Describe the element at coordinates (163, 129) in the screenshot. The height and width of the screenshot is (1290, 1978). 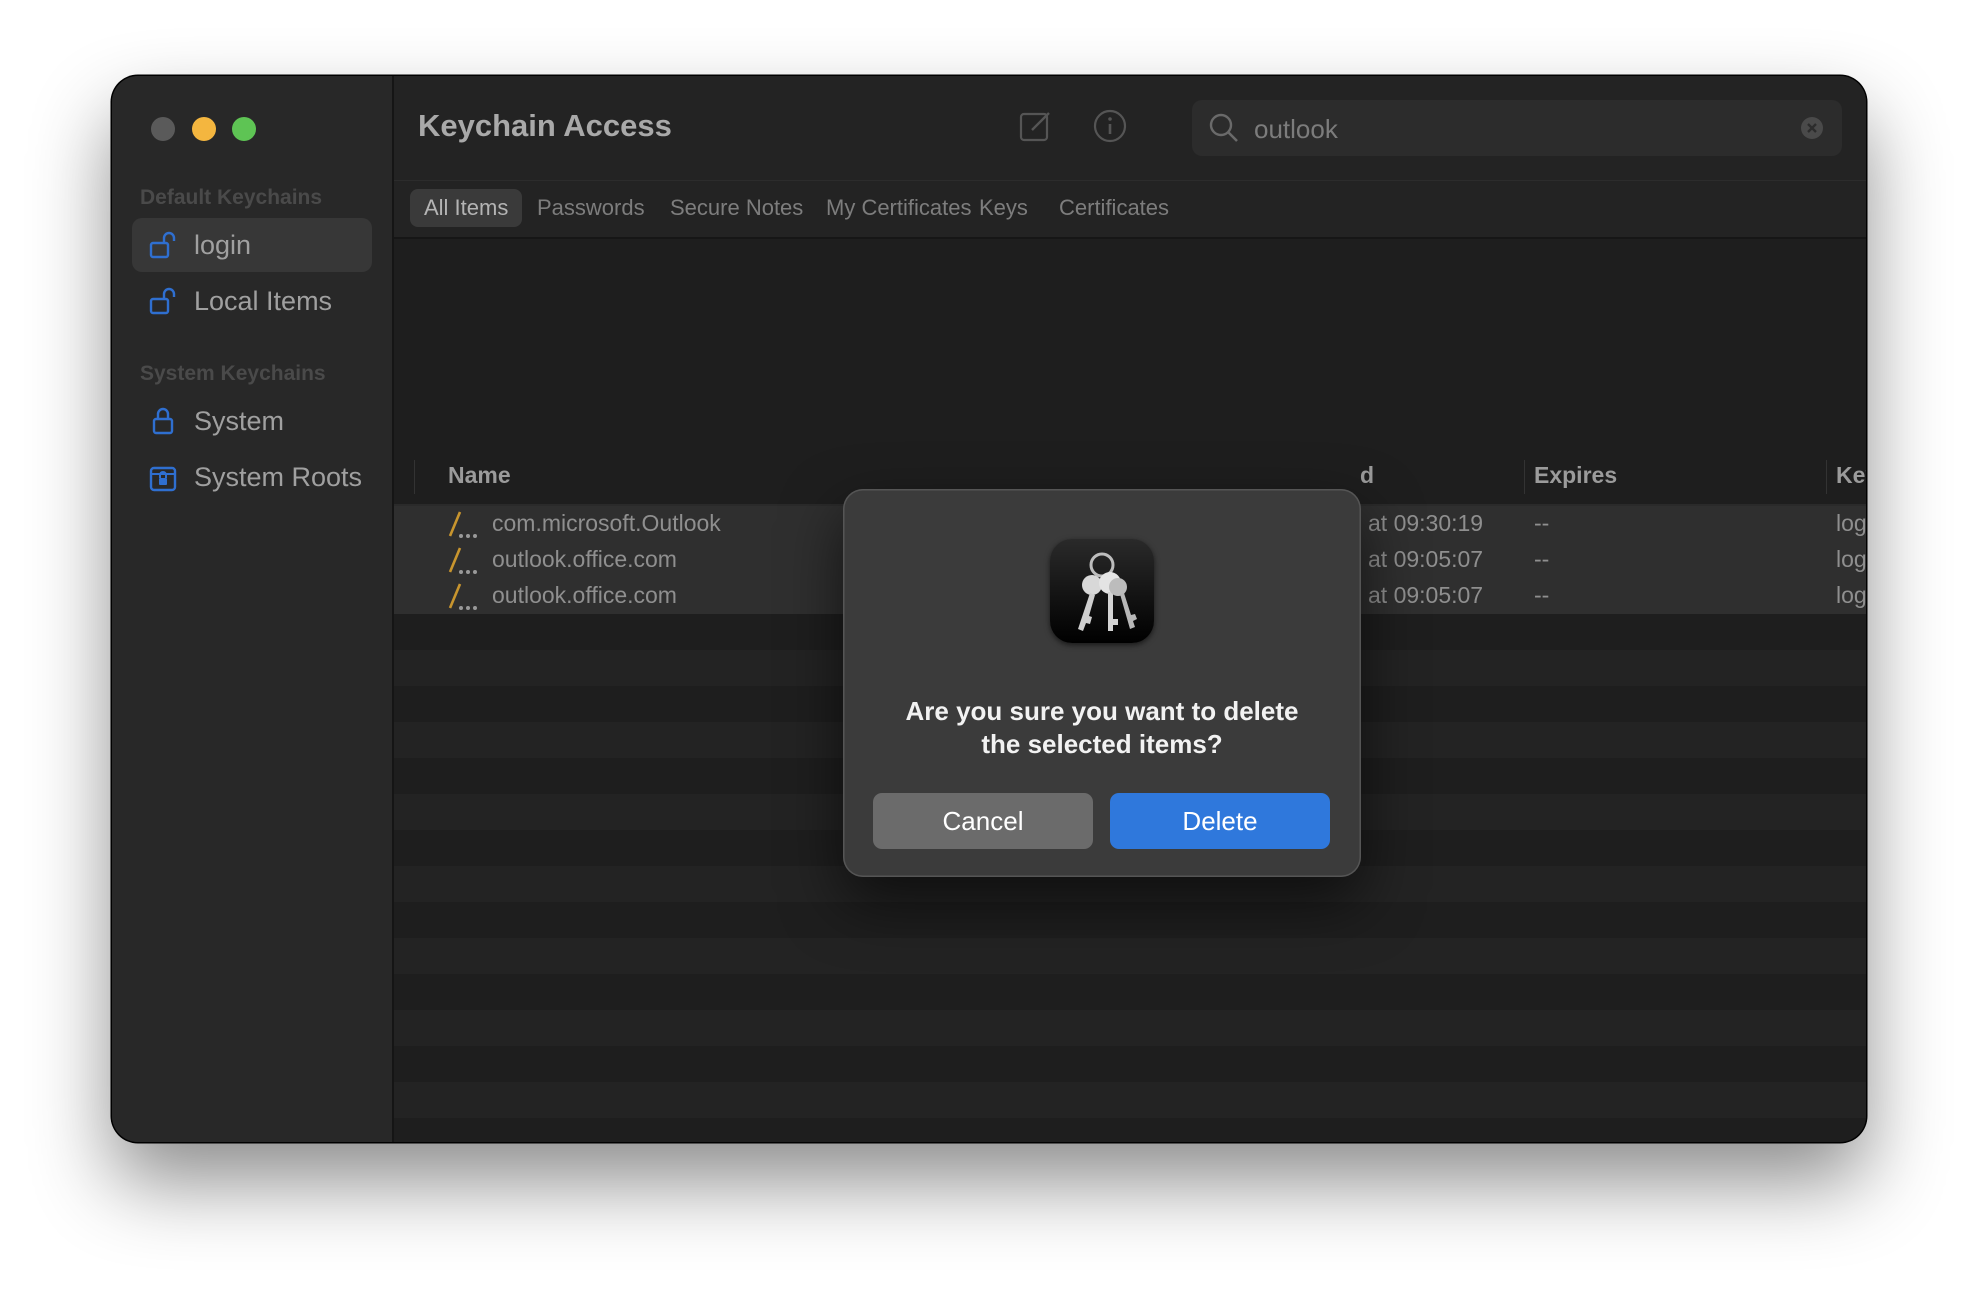
I see `close-window-button` at that location.